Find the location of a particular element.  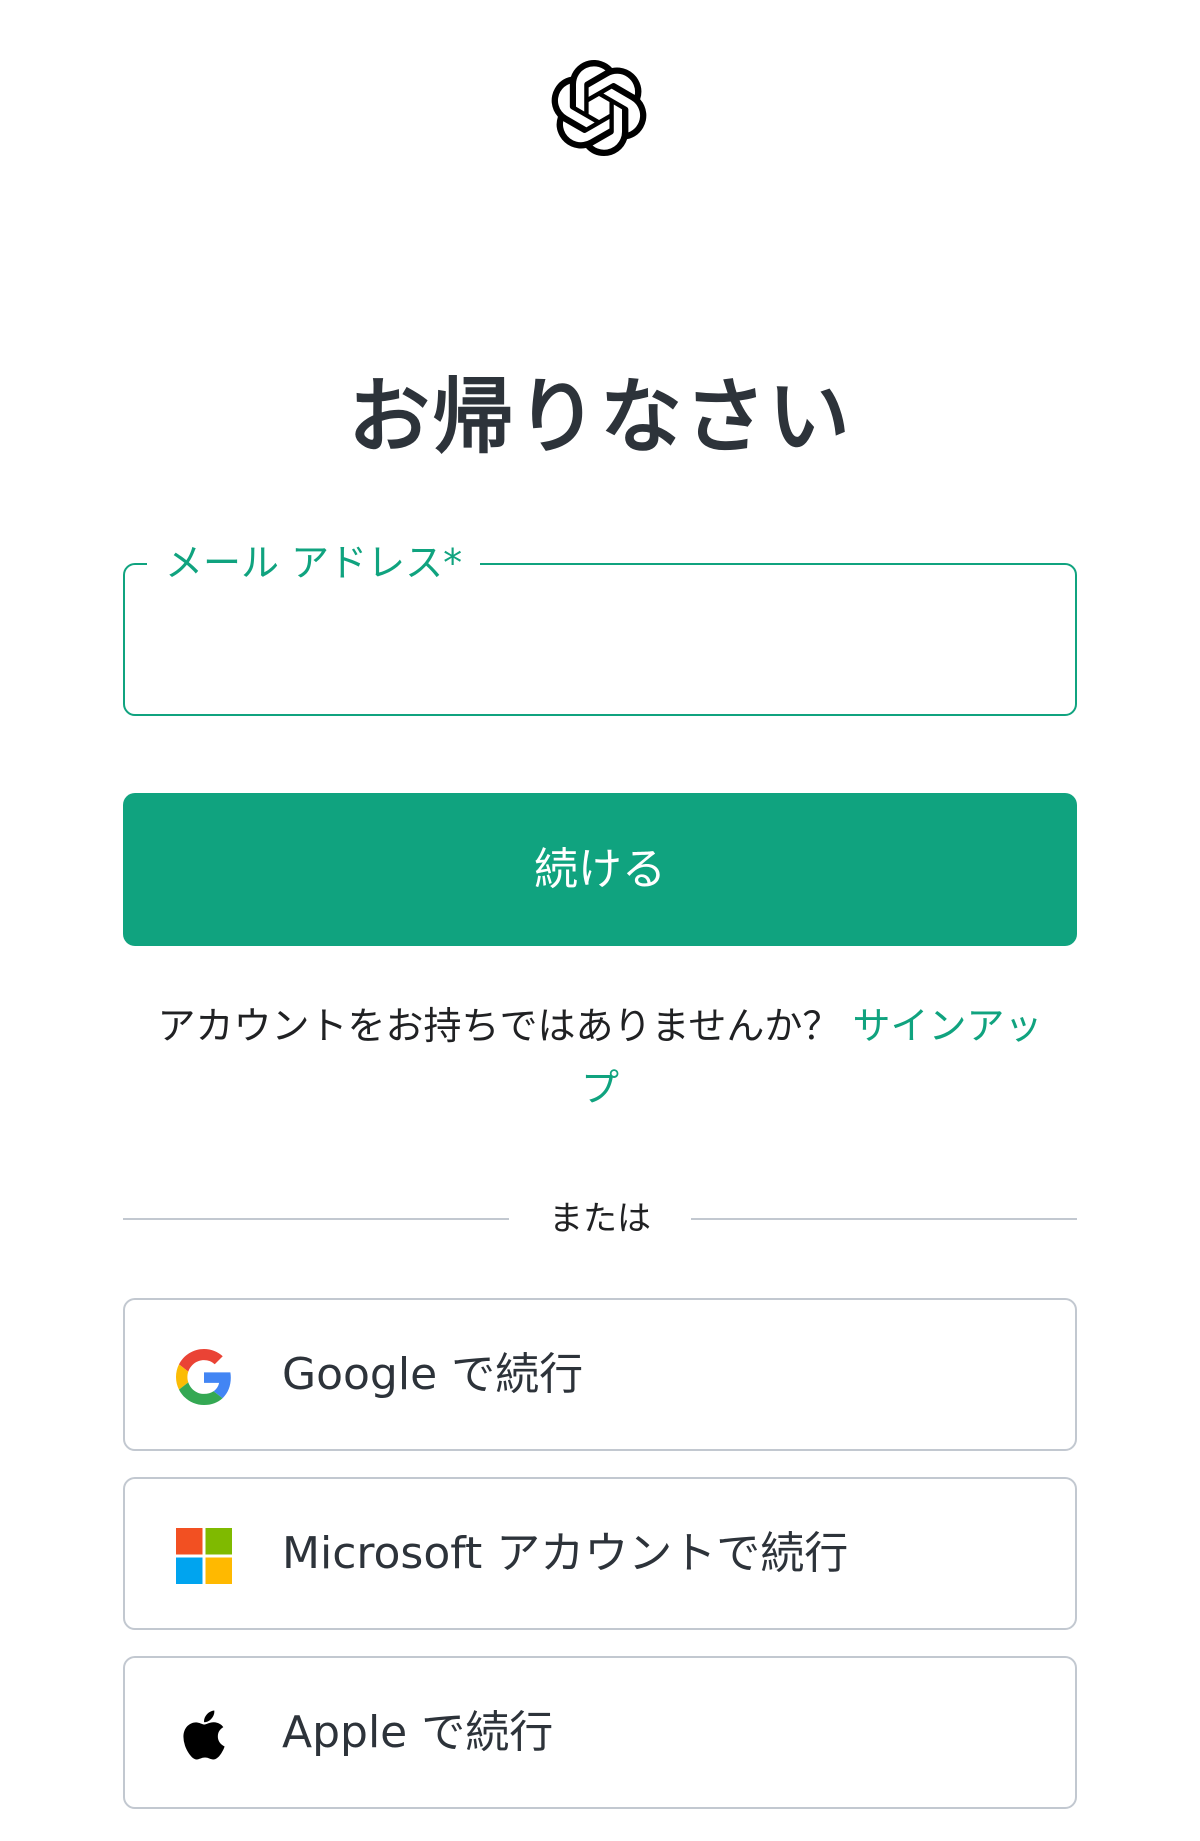

google-icon is located at coordinates (204, 1377).